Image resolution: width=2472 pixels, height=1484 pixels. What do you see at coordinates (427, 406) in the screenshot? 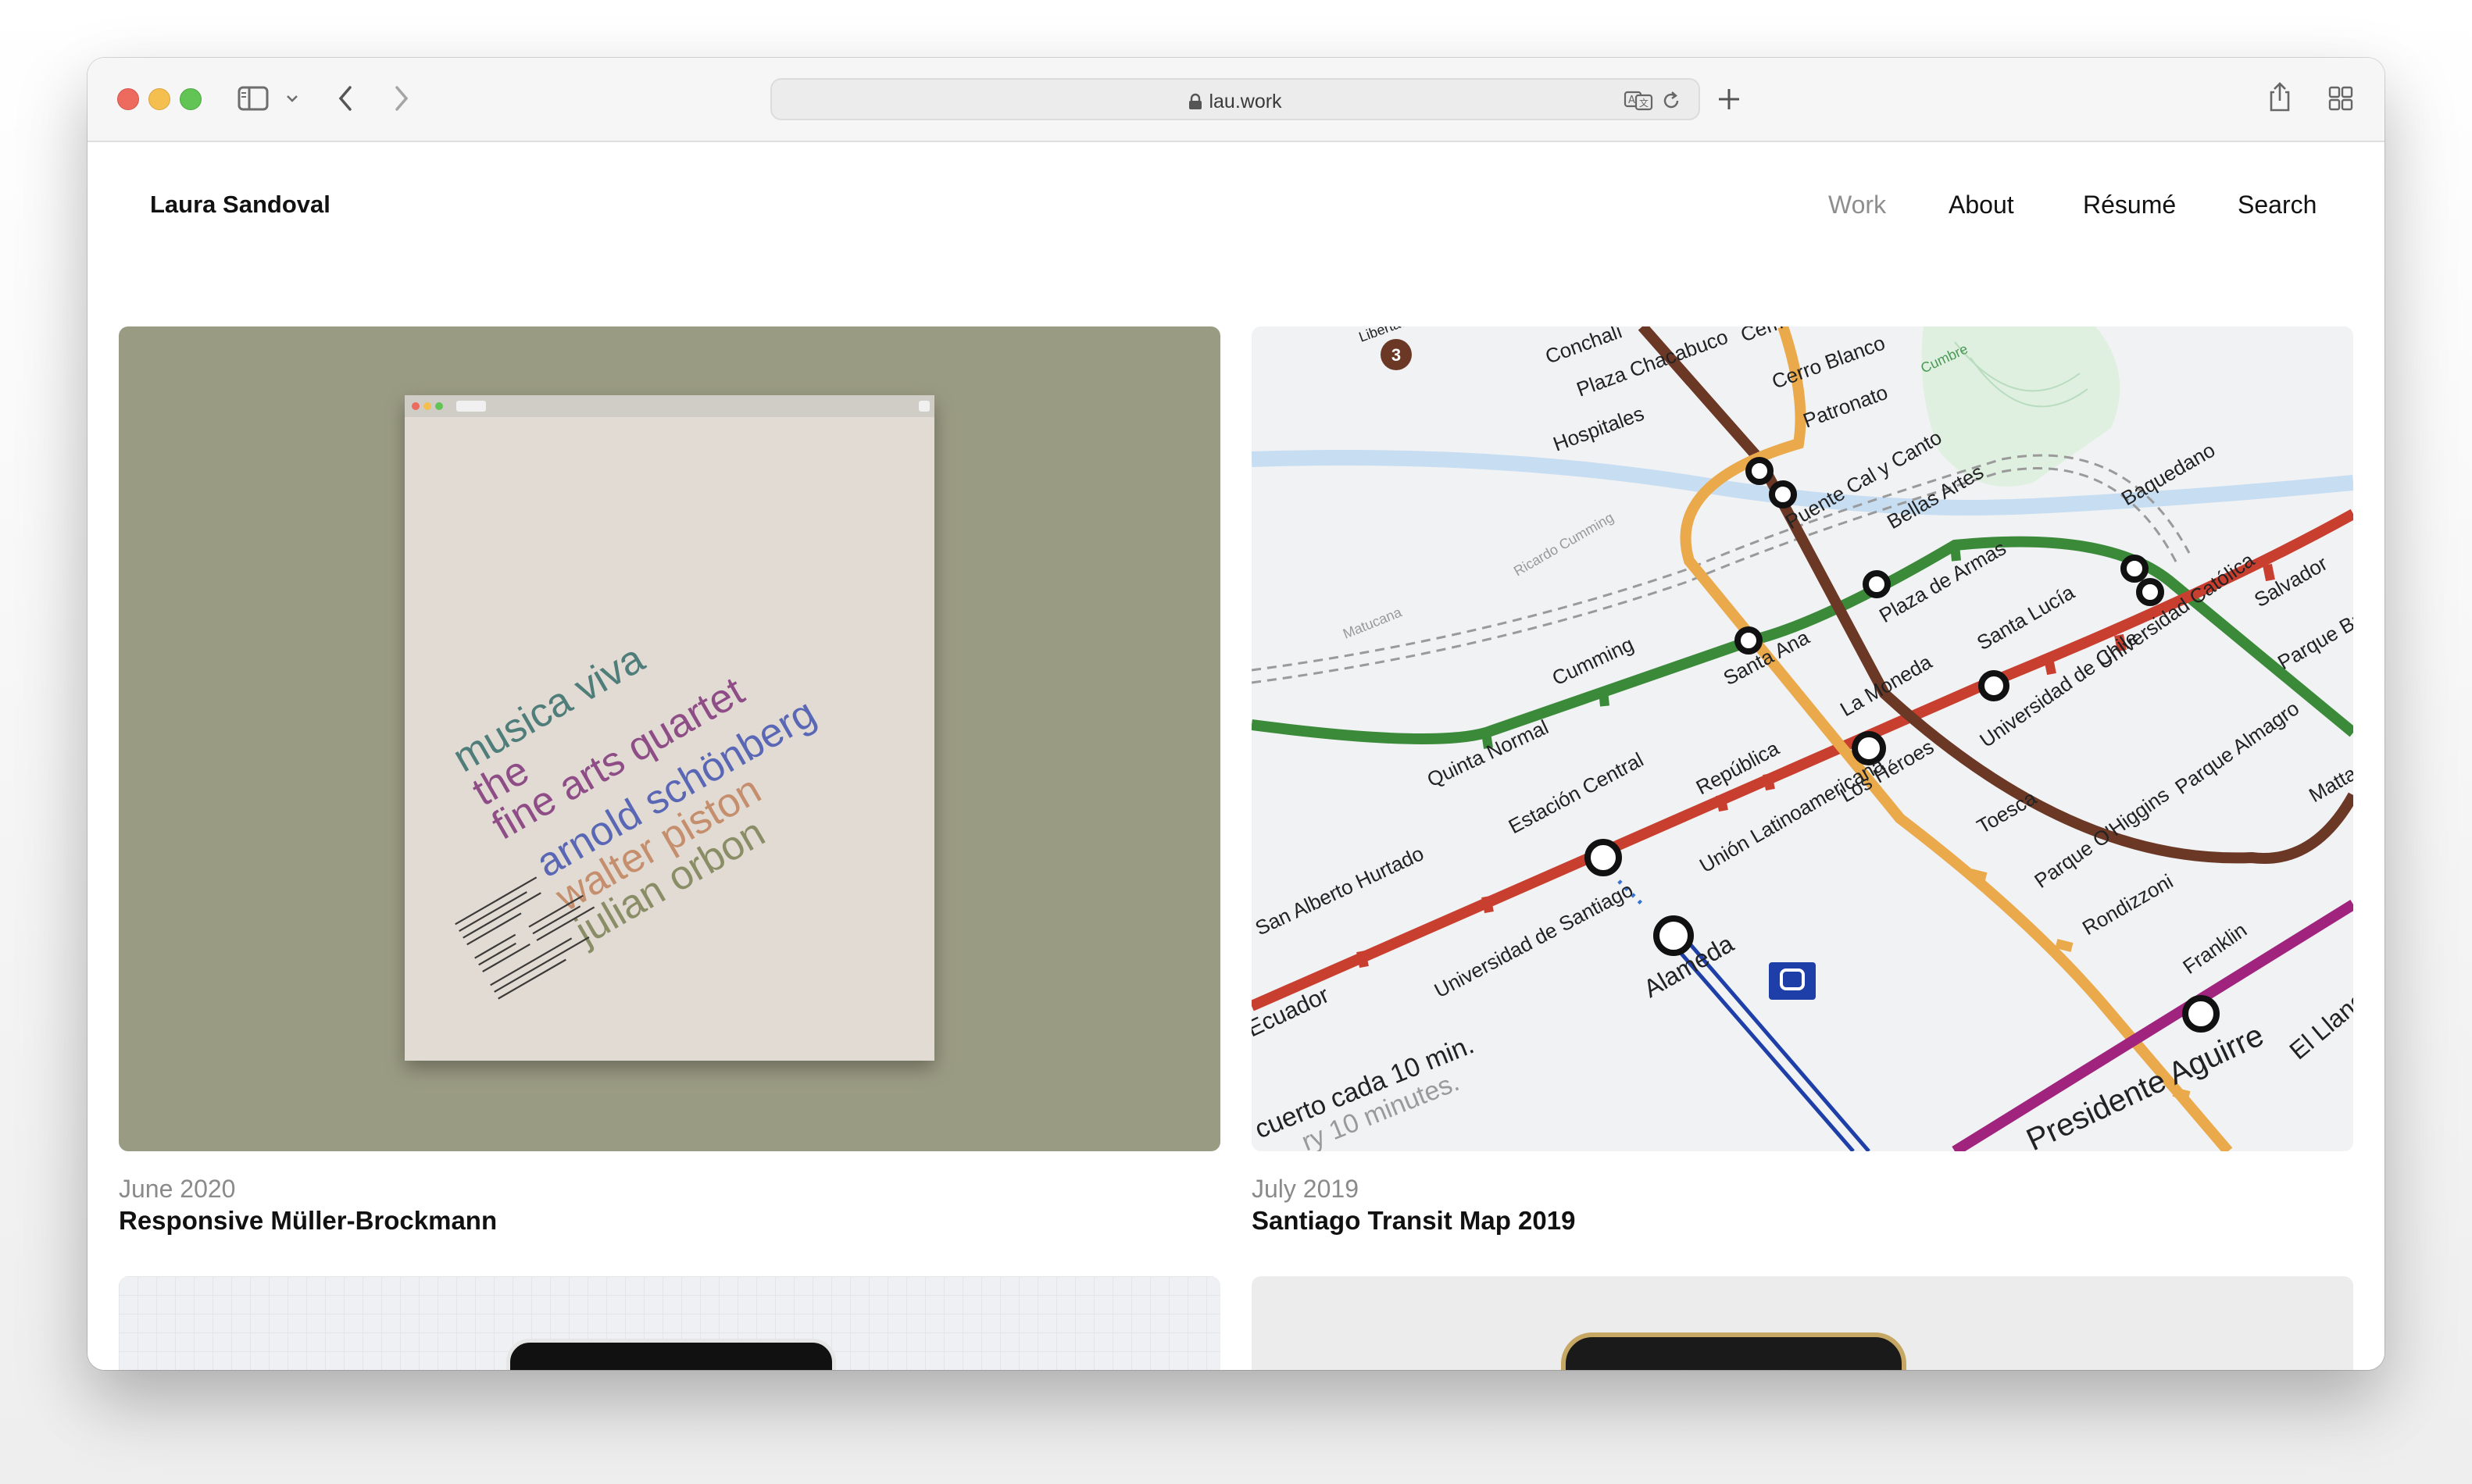
I see `mini-minimize-icon` at bounding box center [427, 406].